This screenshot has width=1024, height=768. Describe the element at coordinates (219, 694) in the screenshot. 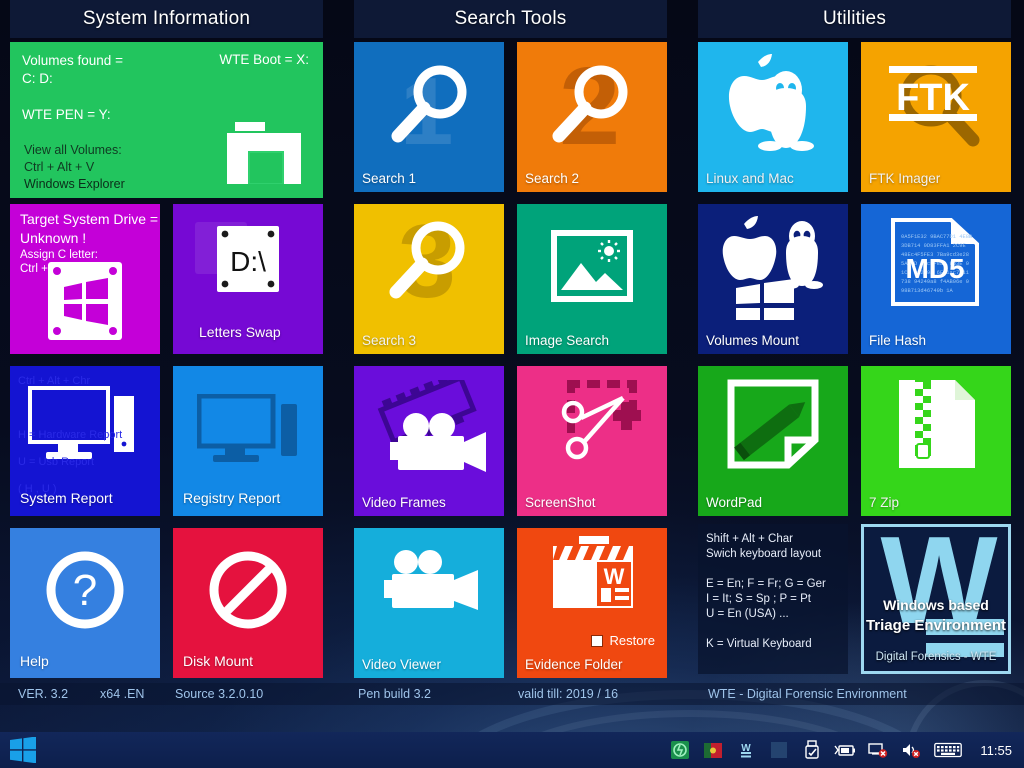

I see `status-source: Source 3.2.0.10` at that location.